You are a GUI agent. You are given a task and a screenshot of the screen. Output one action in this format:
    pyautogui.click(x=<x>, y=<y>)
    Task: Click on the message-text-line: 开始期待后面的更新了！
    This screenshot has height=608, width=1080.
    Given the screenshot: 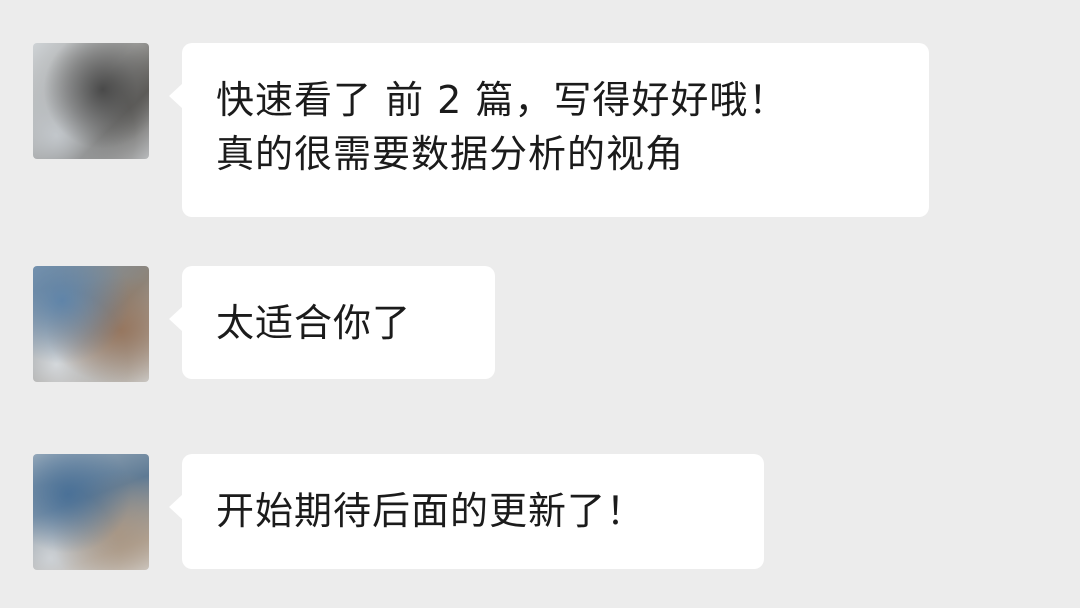 What is the action you would take?
    pyautogui.click(x=431, y=511)
    